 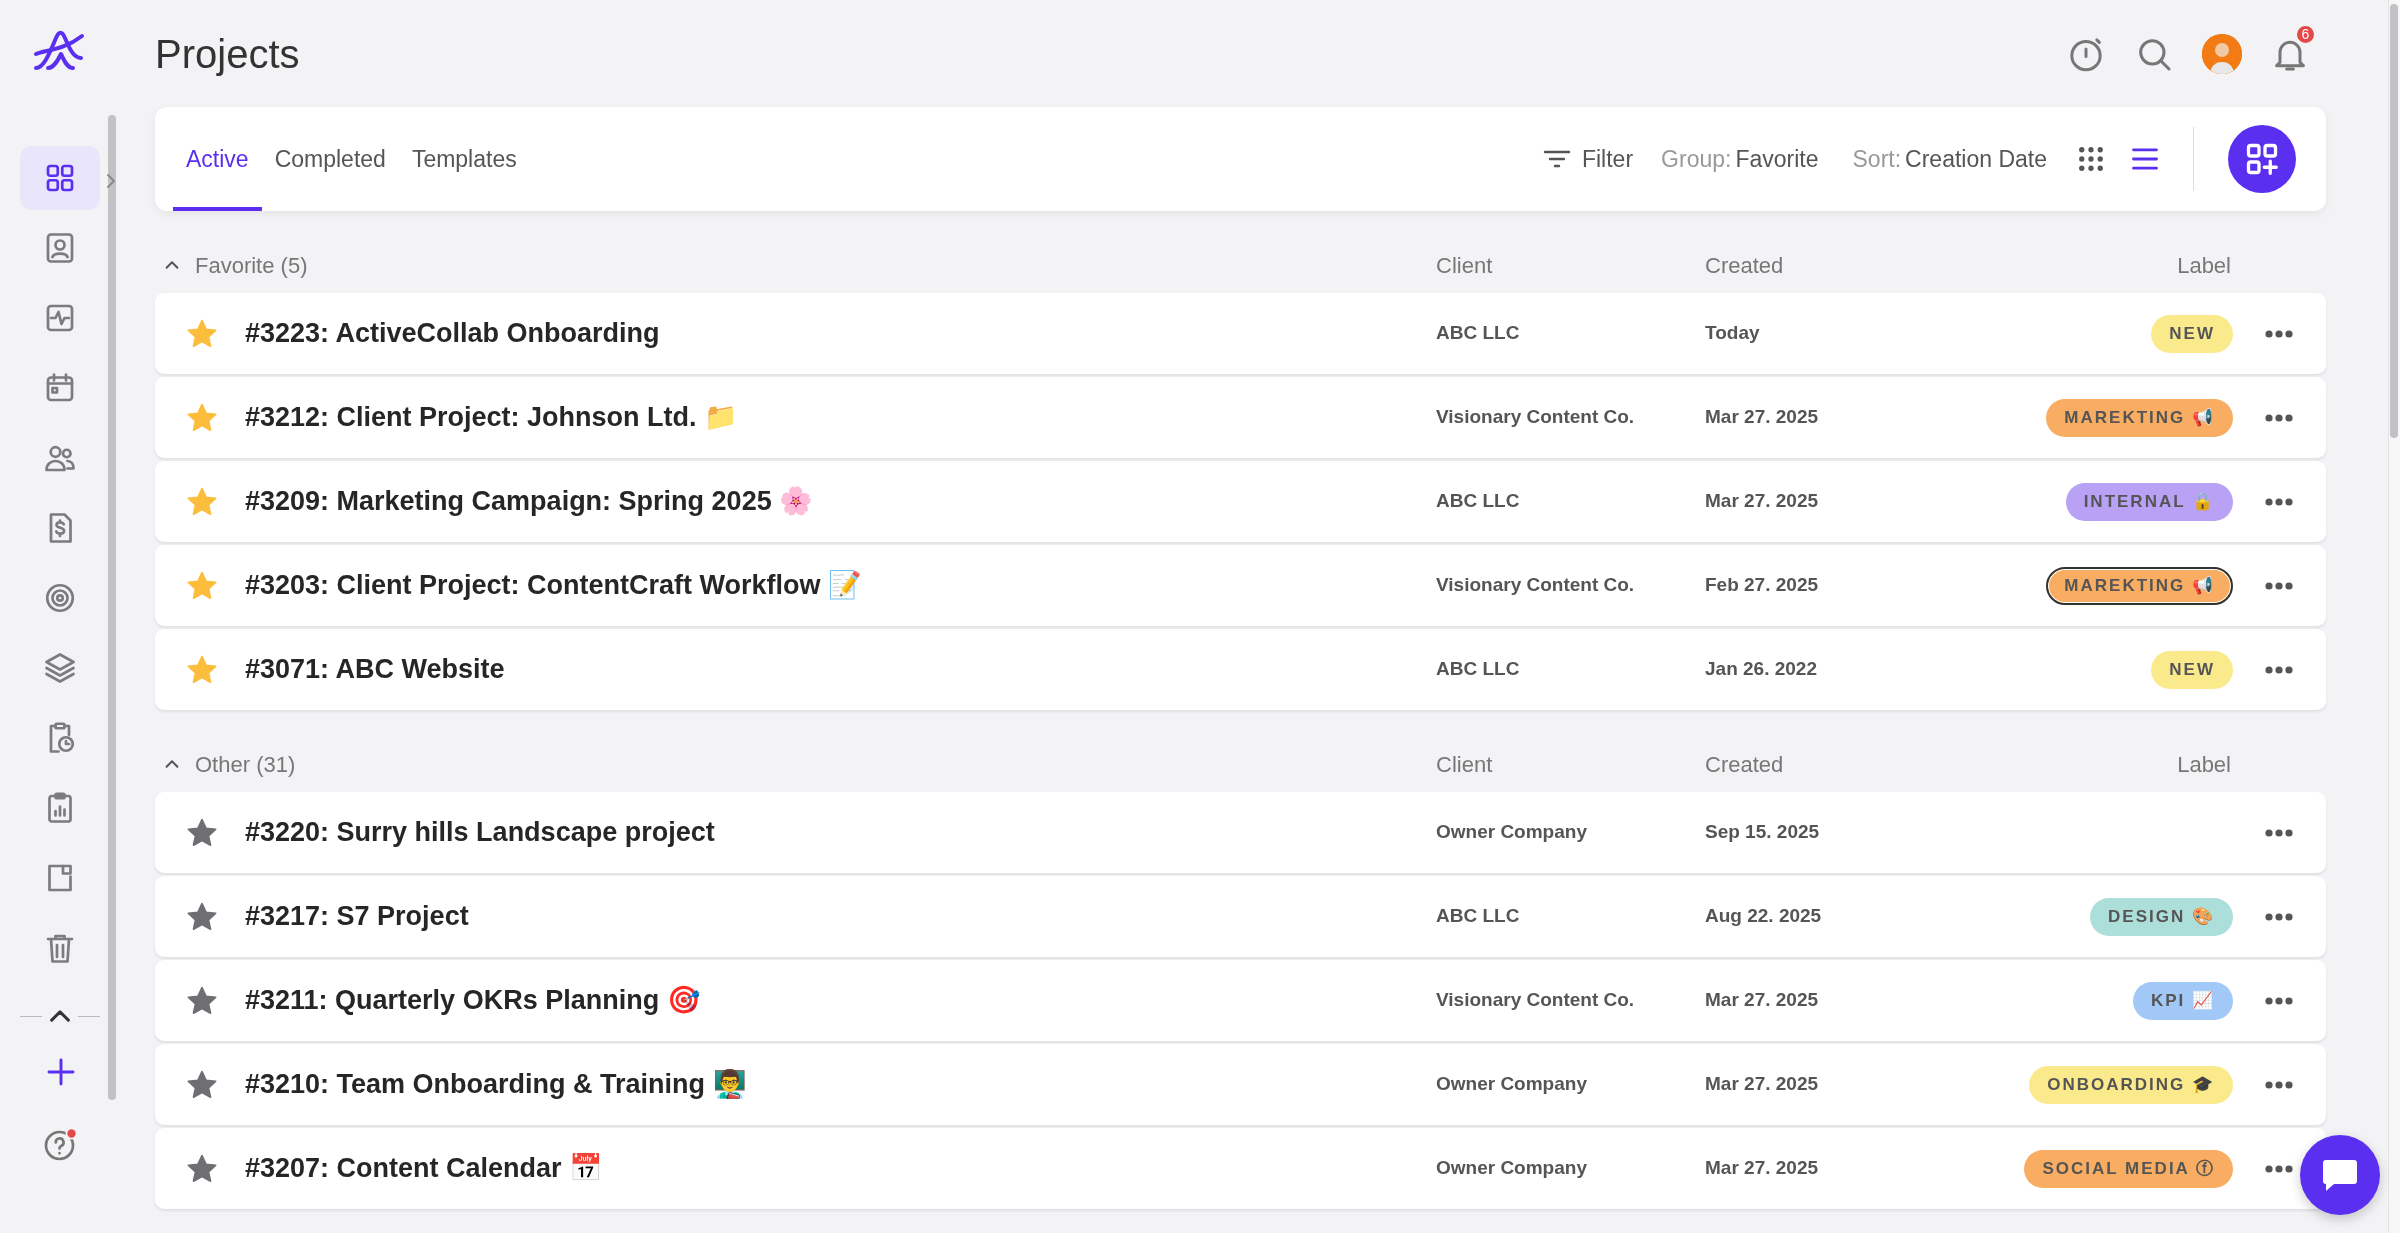 I want to click on group-toggle: Other (31), so click(x=799, y=764).